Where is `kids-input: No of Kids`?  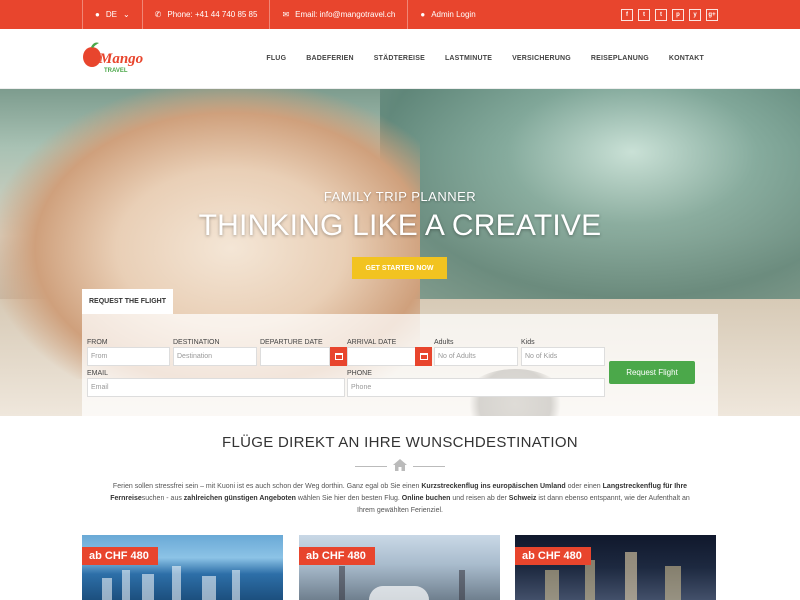 kids-input: No of Kids is located at coordinates (563, 356).